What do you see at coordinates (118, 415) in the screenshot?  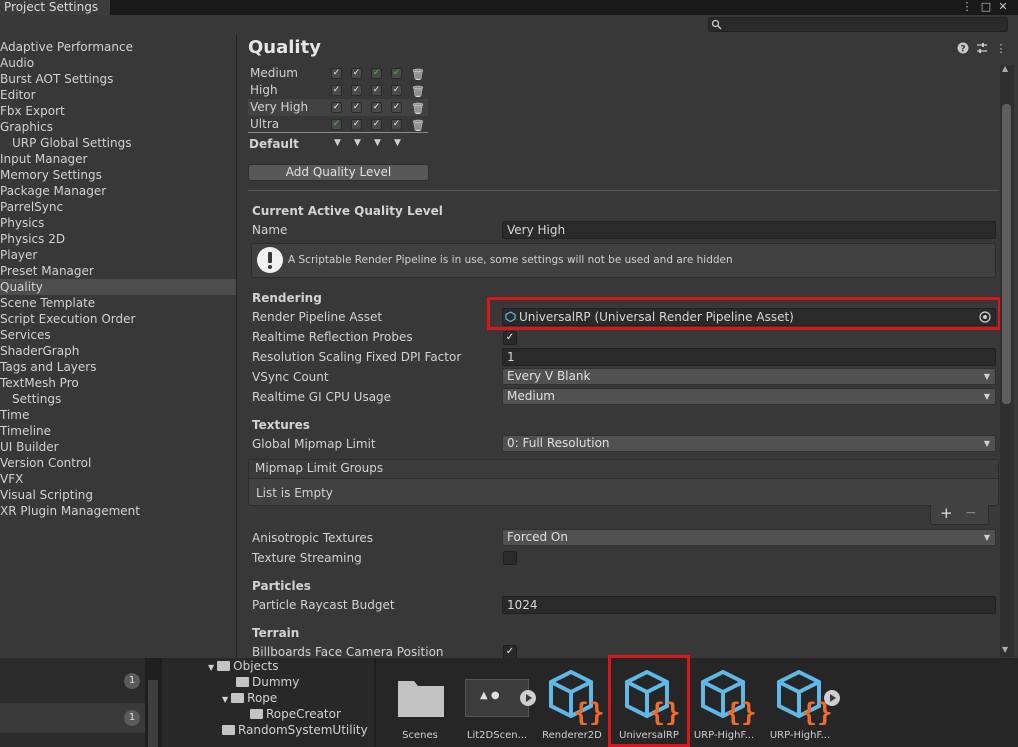 I see `sidebar-item-time: Time` at bounding box center [118, 415].